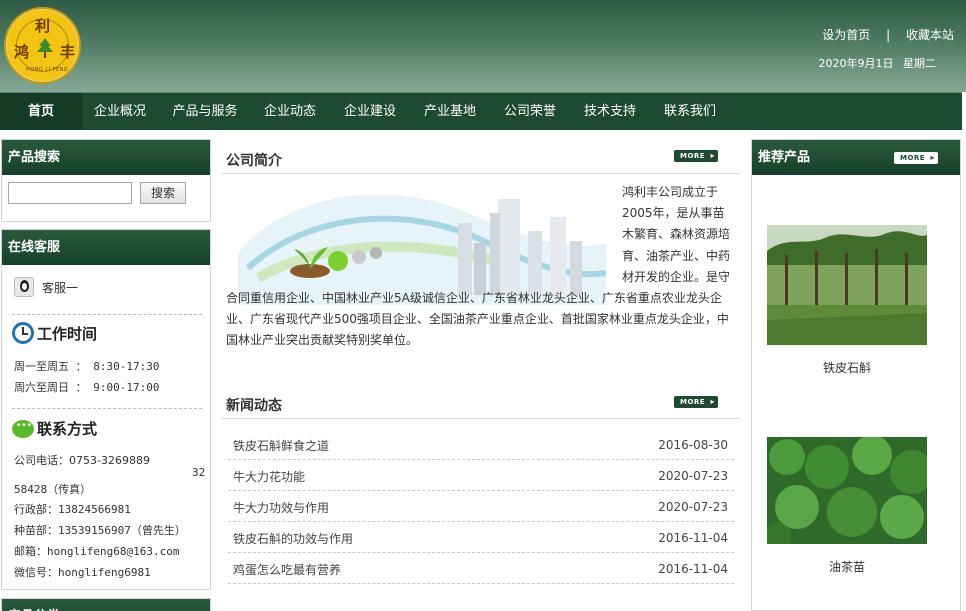 This screenshot has width=966, height=611. I want to click on recommended-more-button: MORE, so click(916, 158).